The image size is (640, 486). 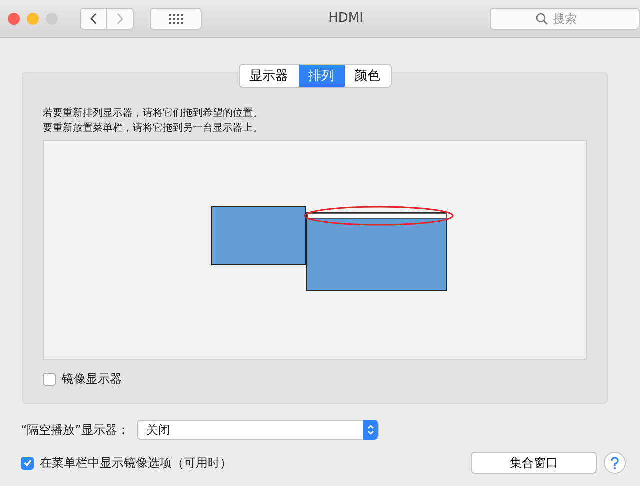 I want to click on show-all-button, so click(x=176, y=19).